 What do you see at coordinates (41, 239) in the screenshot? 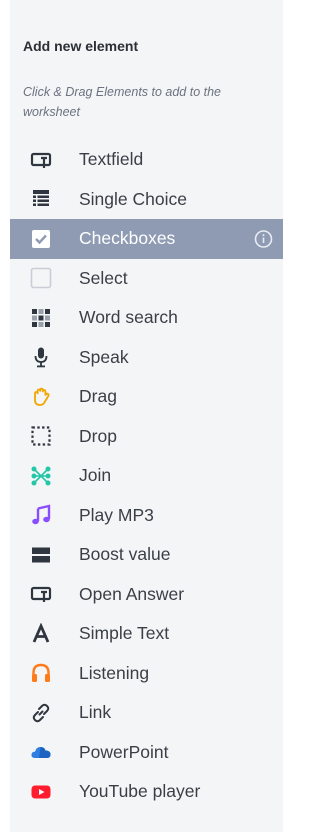
I see `checkbox-icon` at bounding box center [41, 239].